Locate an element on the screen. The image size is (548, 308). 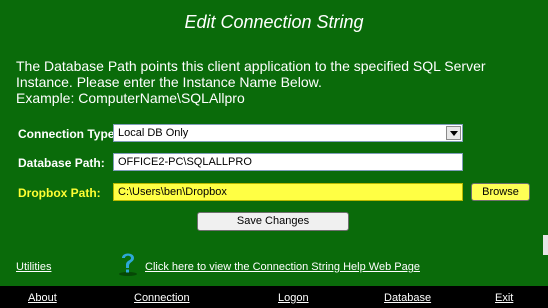
page-title: Edit Connection String is located at coordinates (274, 22).